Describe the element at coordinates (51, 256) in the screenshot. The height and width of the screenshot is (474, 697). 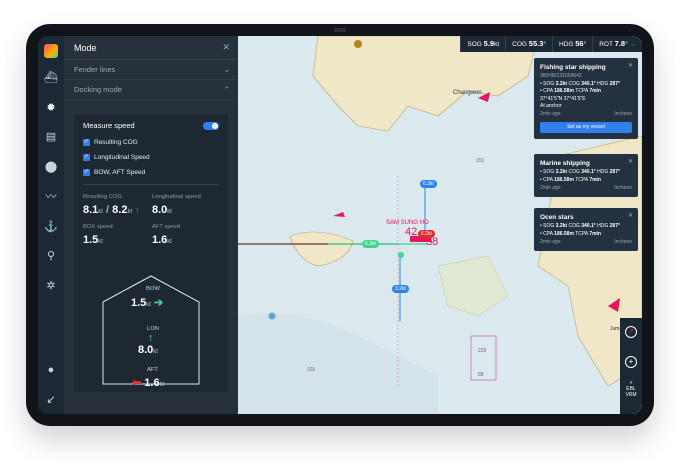
I see `search-icon: ⚲` at that location.